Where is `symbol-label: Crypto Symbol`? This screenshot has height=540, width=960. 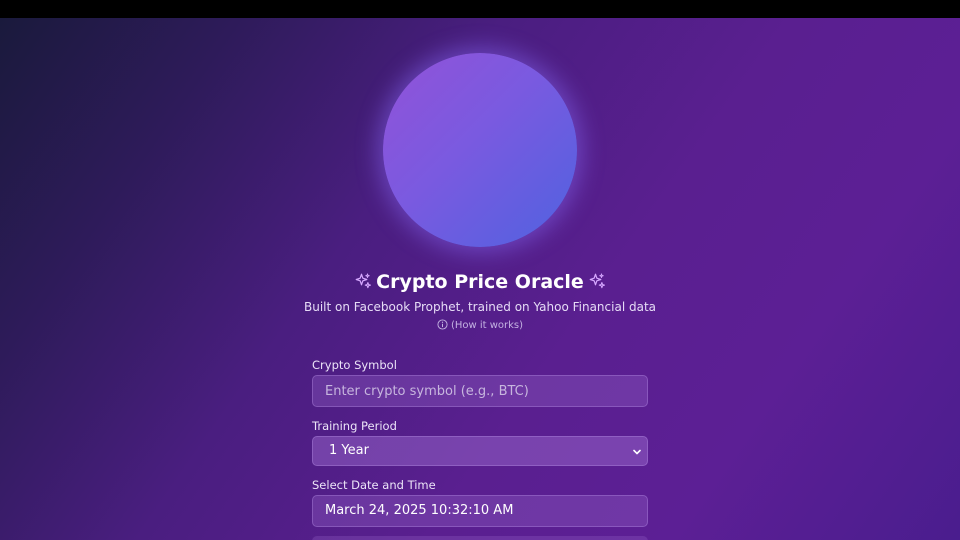
symbol-label: Crypto Symbol is located at coordinates (354, 365).